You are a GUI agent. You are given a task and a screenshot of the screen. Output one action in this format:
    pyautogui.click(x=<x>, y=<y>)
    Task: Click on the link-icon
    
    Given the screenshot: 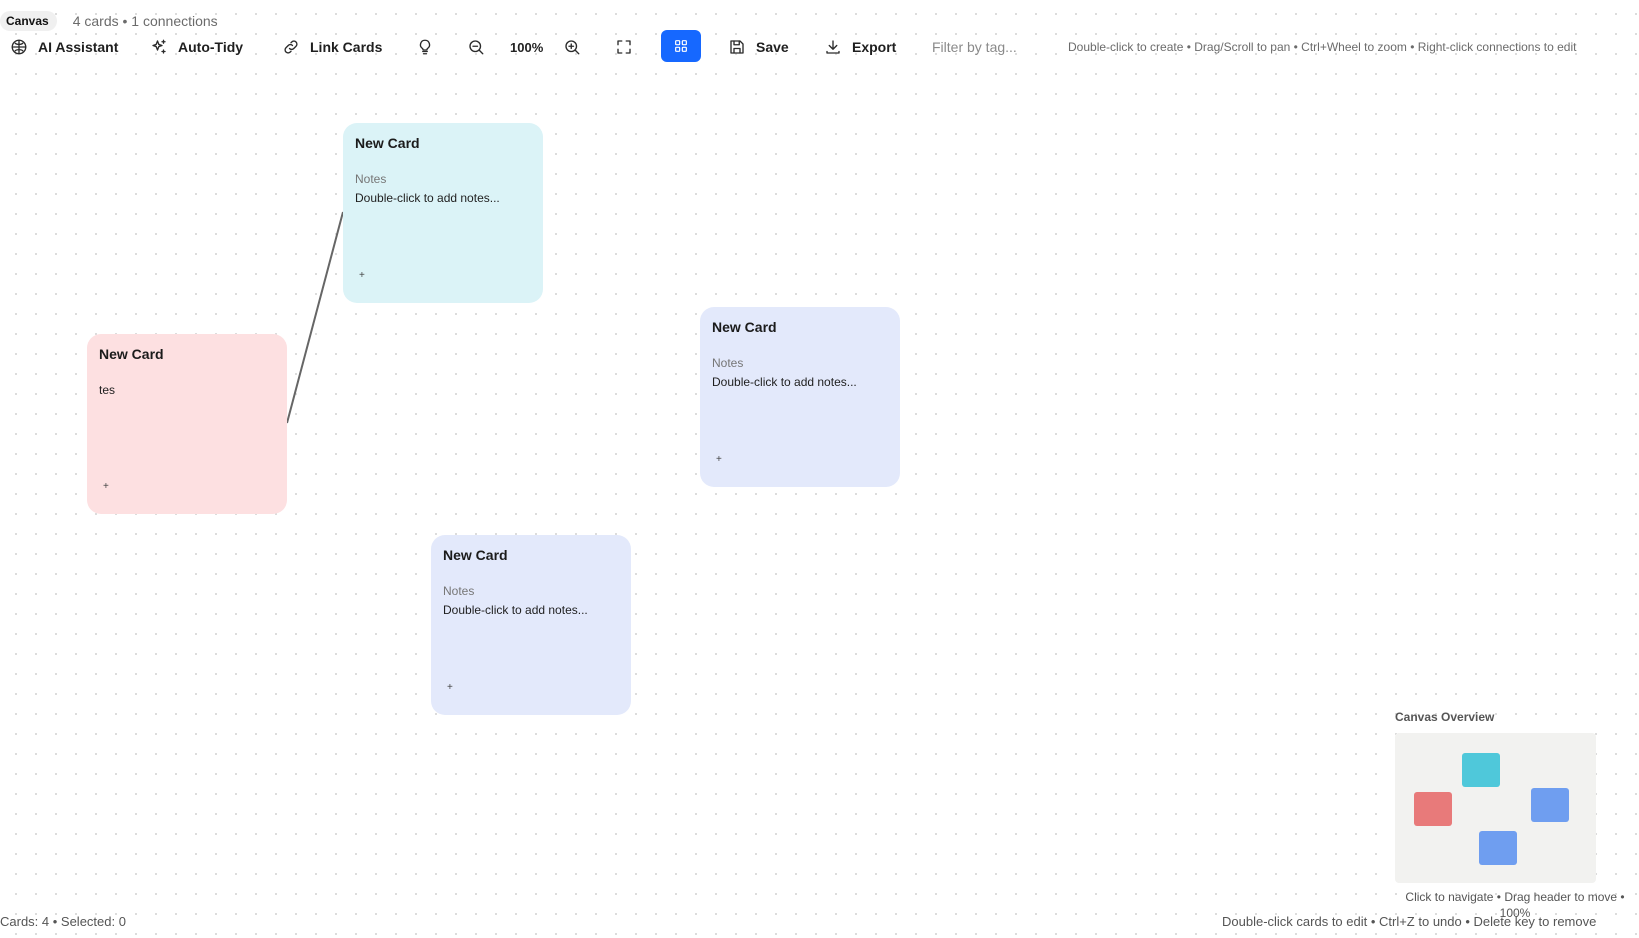 What is the action you would take?
    pyautogui.click(x=291, y=47)
    